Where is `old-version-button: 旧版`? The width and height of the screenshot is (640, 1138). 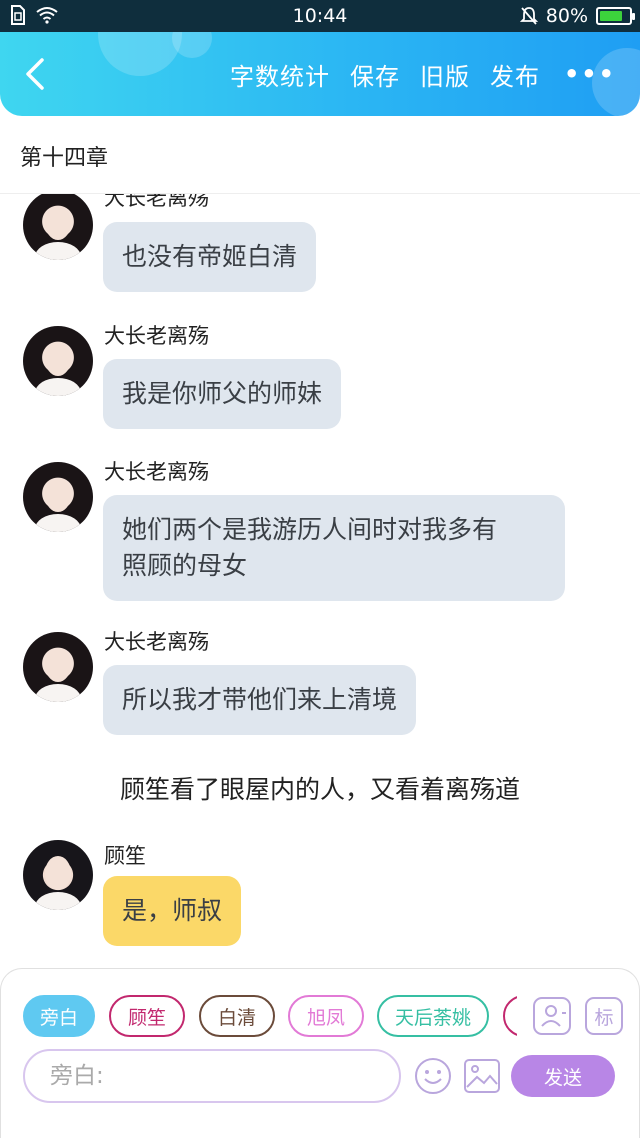 old-version-button: 旧版 is located at coordinates (445, 74).